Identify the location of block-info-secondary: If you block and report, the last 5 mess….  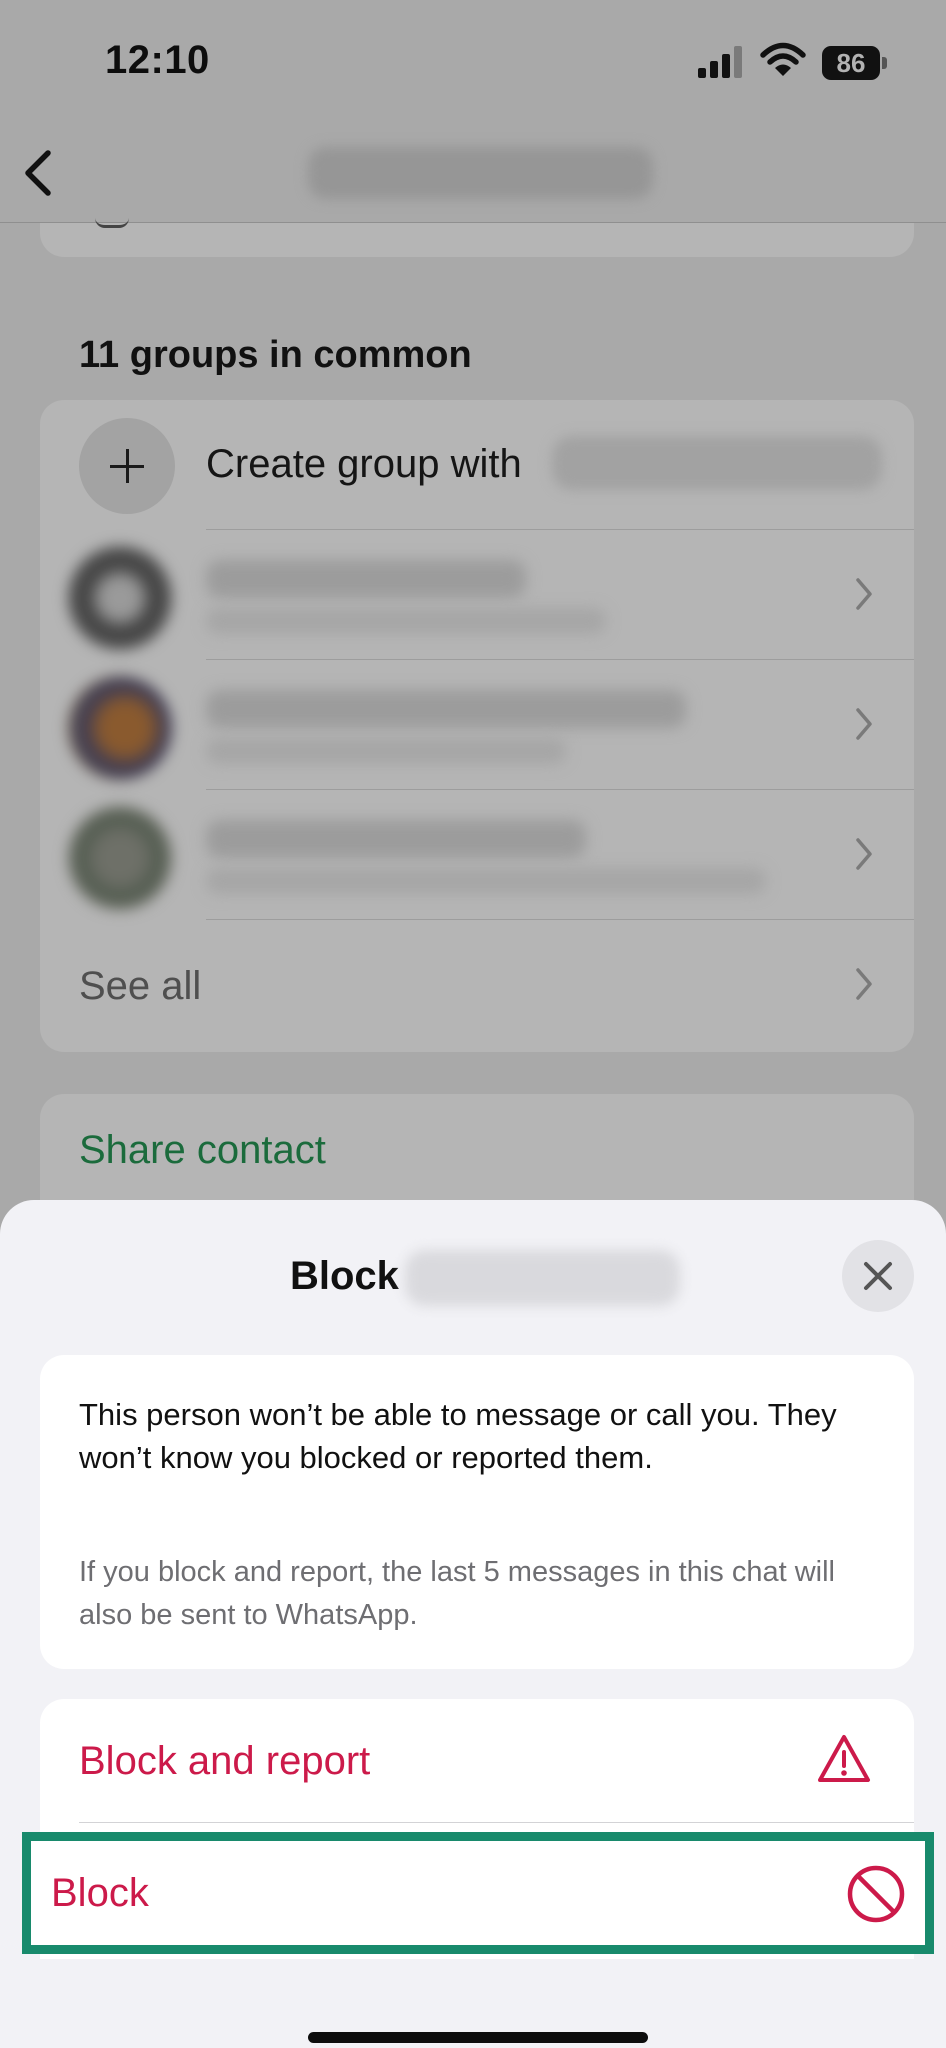
(457, 1593).